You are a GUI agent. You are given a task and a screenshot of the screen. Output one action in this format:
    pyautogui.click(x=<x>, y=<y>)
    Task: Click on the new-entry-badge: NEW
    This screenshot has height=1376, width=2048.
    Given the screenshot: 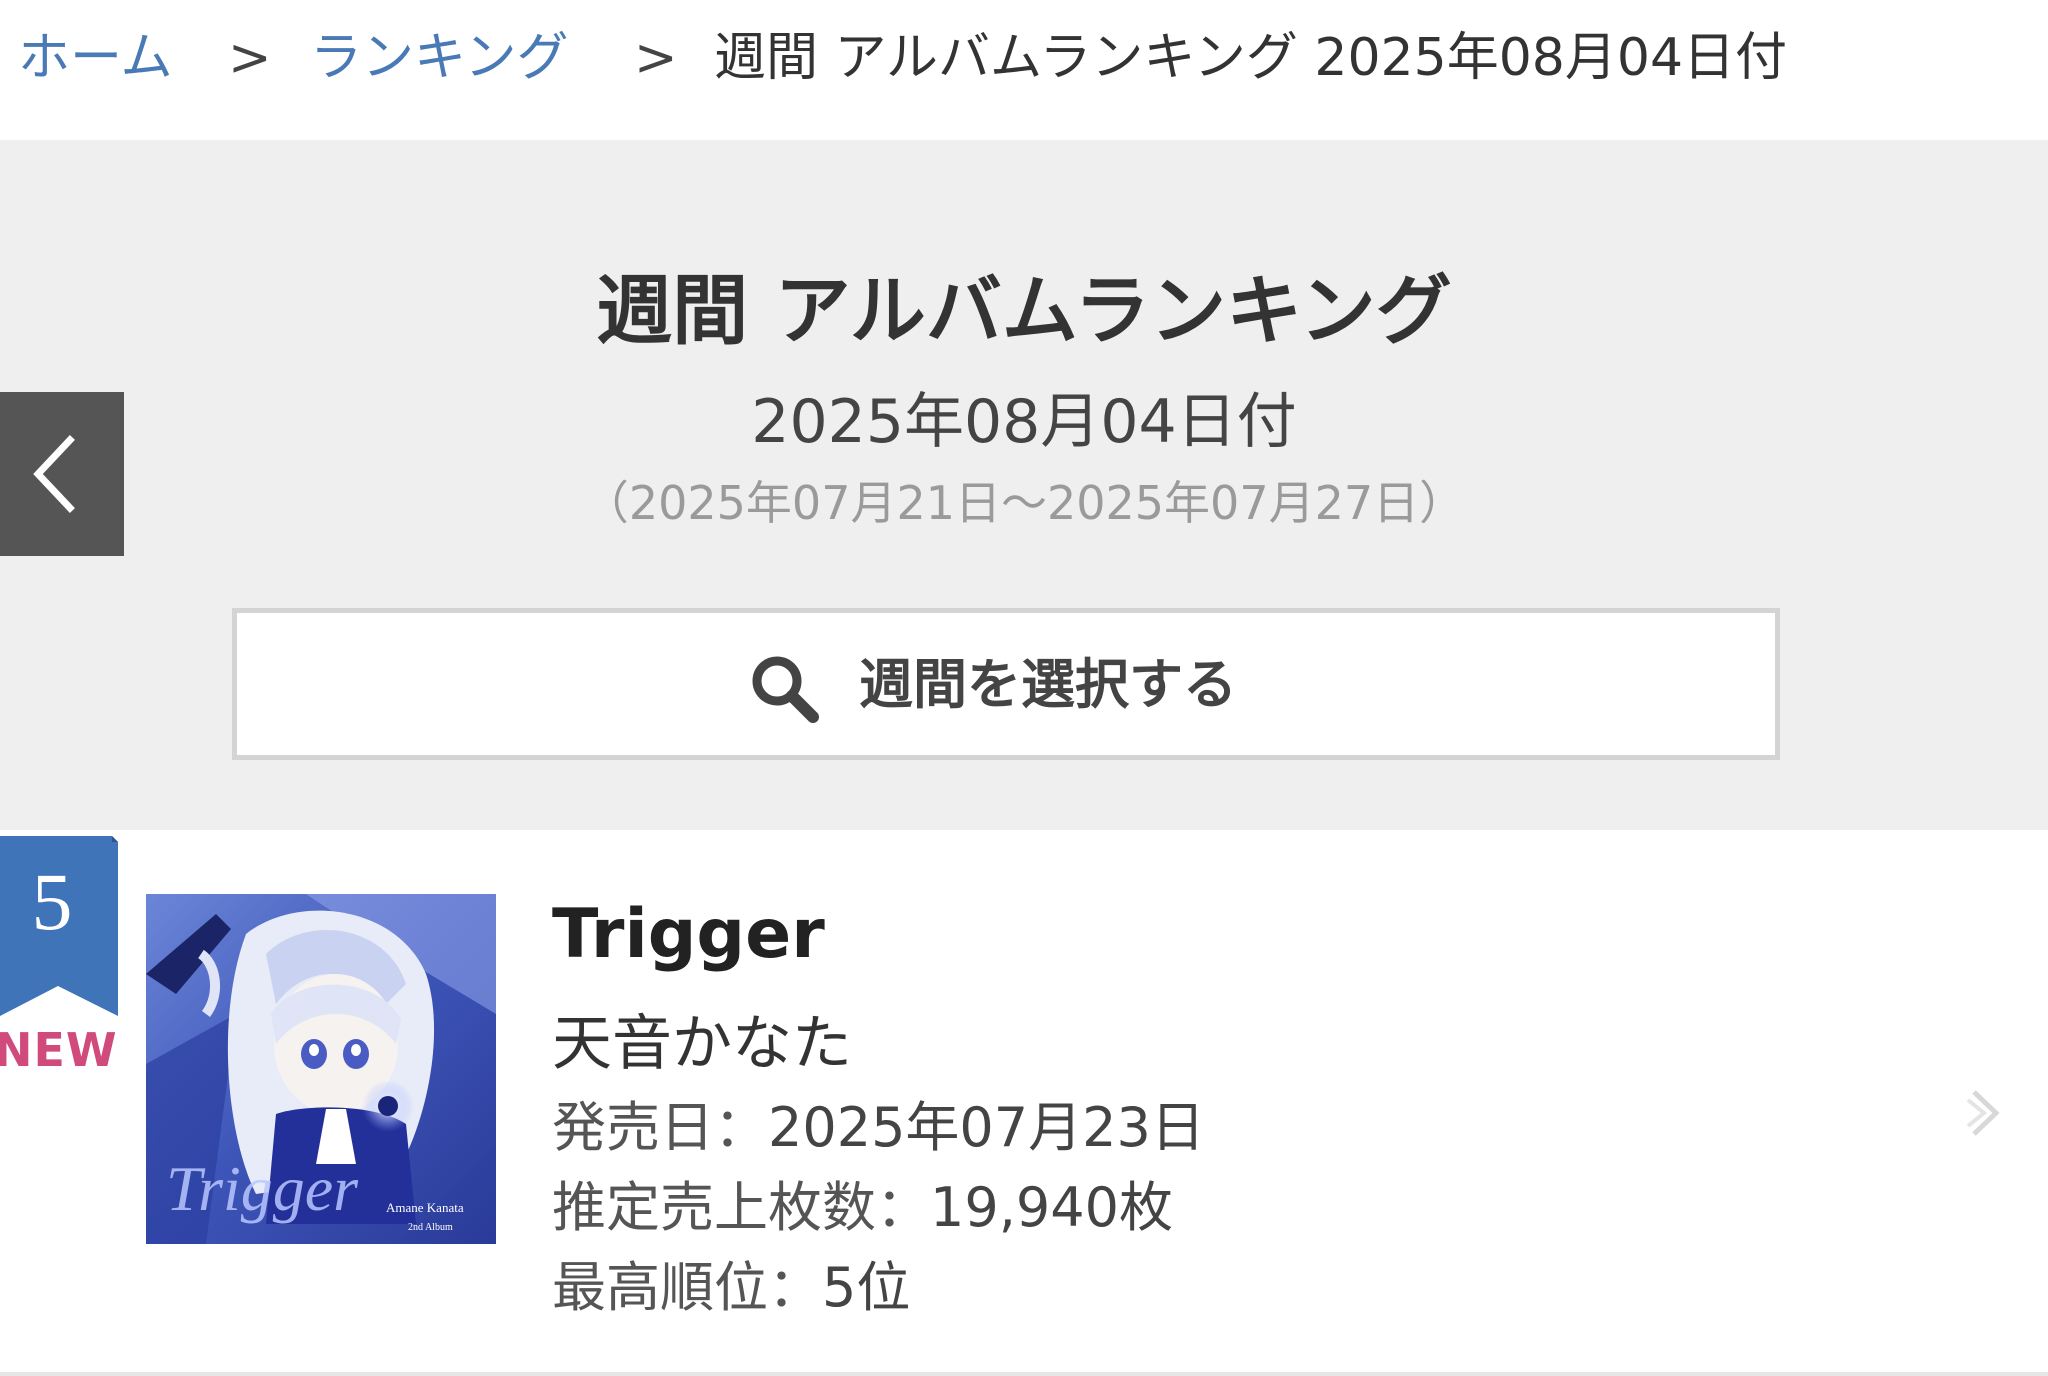 What is the action you would take?
    pyautogui.click(x=59, y=1050)
    